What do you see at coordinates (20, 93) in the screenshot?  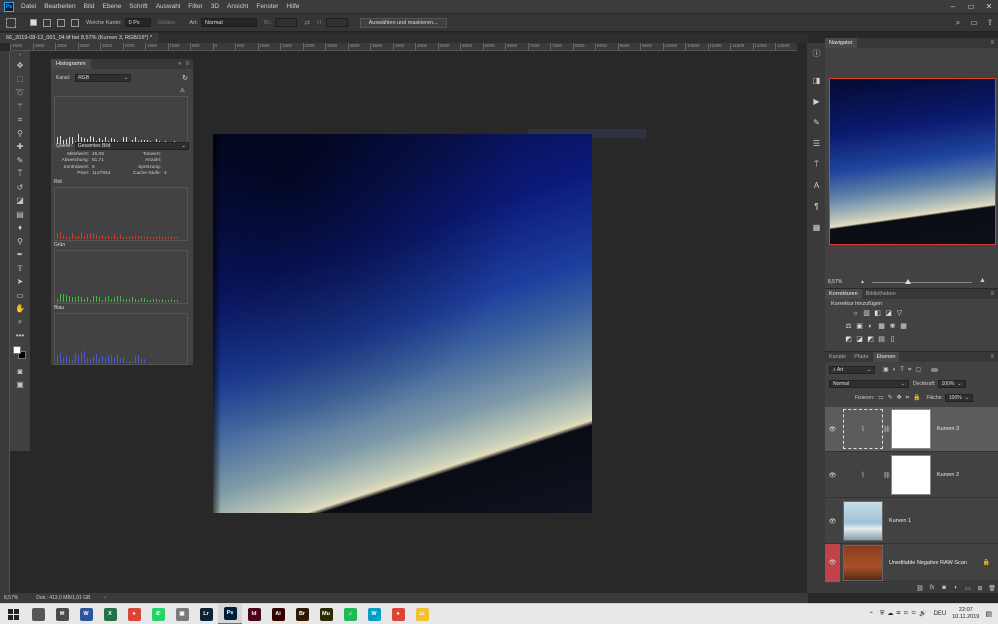 I see `lasso-tool-icon: ➰` at bounding box center [20, 93].